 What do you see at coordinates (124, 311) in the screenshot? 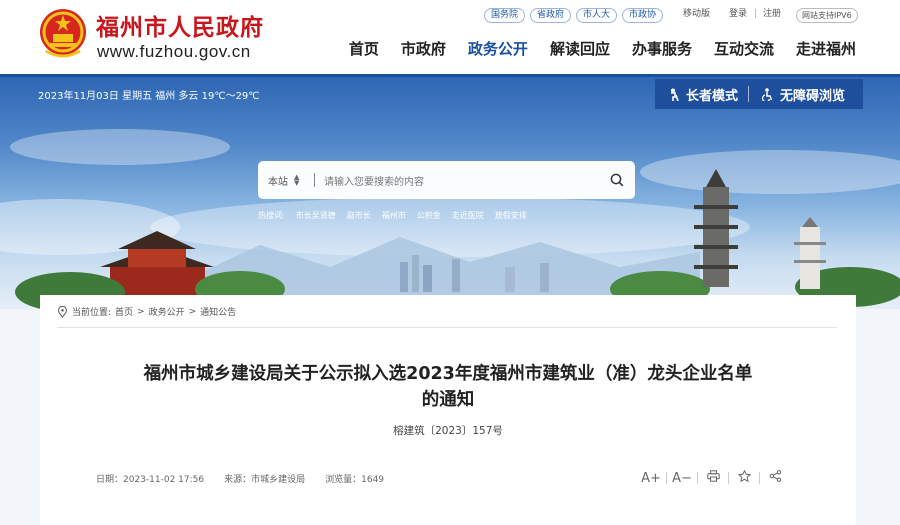
I see `breadcrumb-home: 首页` at bounding box center [124, 311].